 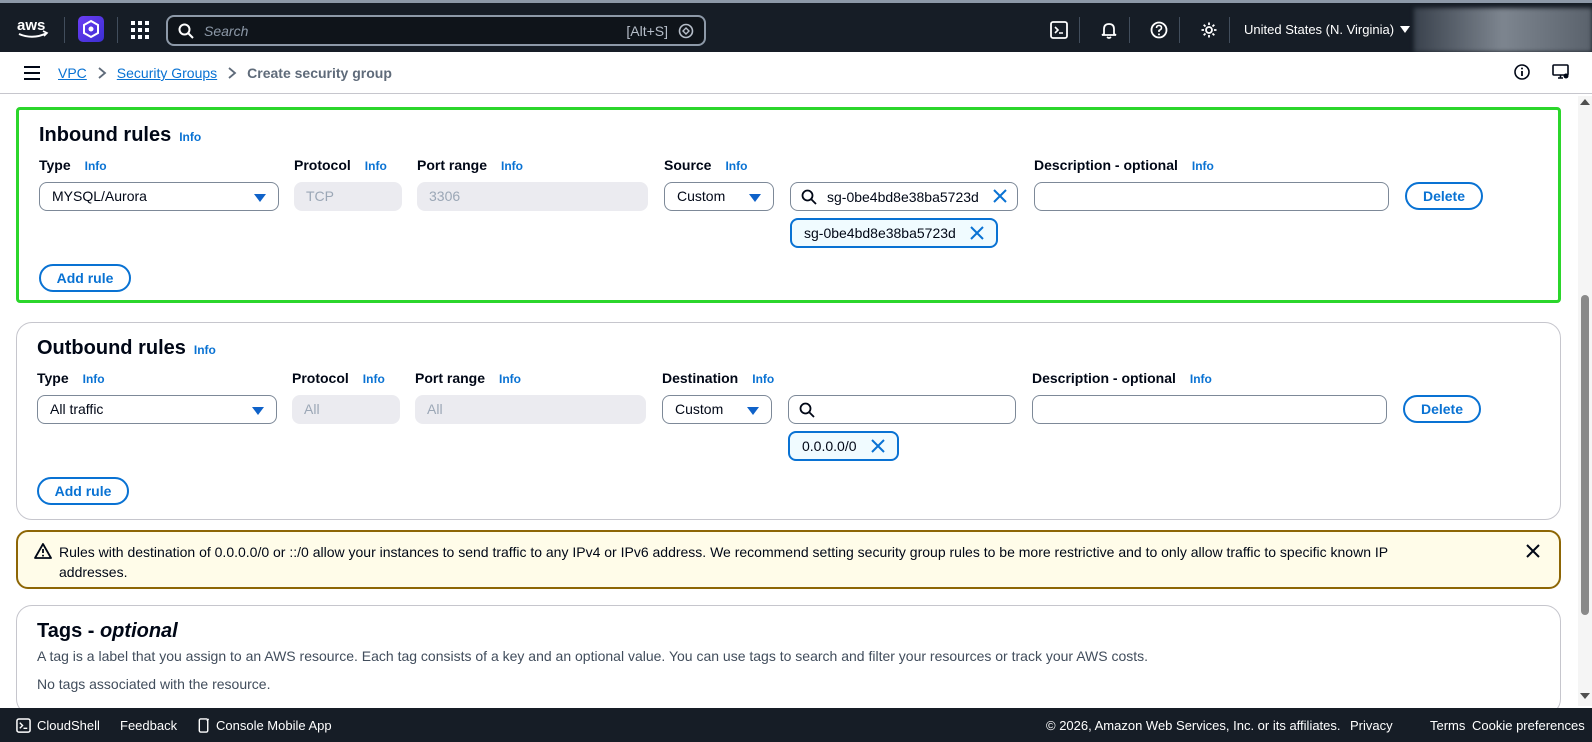 What do you see at coordinates (232, 73) in the screenshot?
I see `chevron-right-icon` at bounding box center [232, 73].